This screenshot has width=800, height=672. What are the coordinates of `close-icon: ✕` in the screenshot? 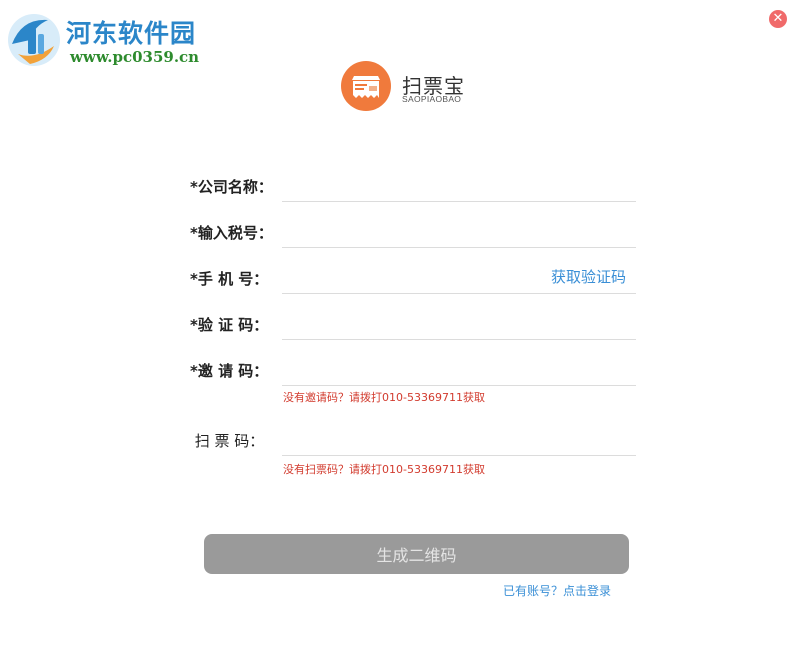 It's located at (778, 18).